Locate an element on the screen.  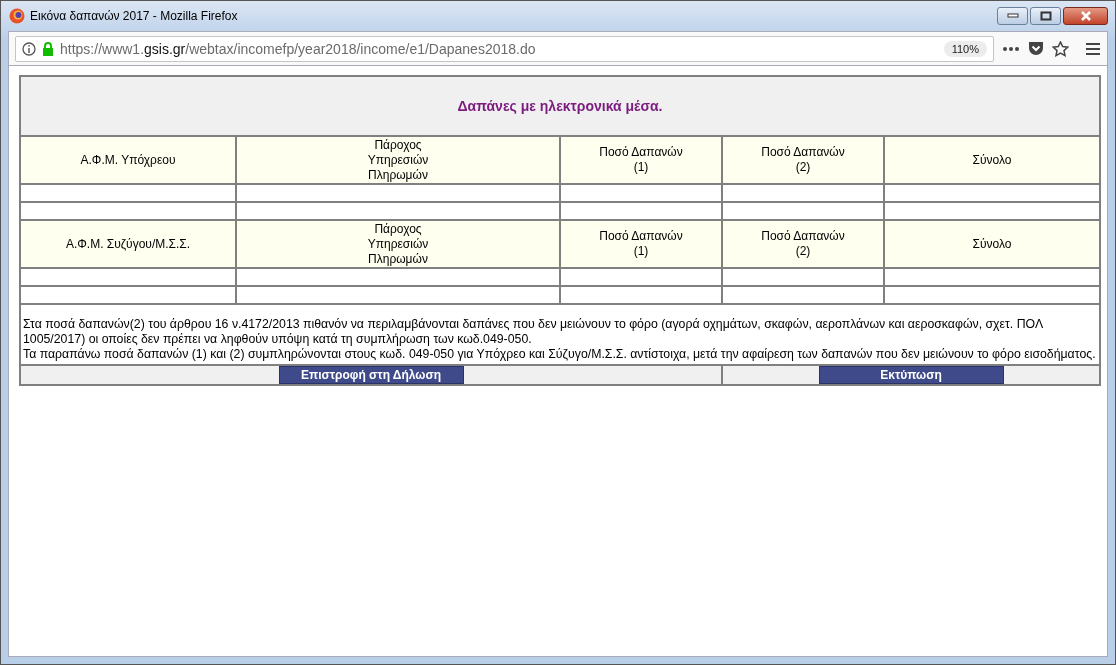
more-icon is located at coordinates (1011, 48).